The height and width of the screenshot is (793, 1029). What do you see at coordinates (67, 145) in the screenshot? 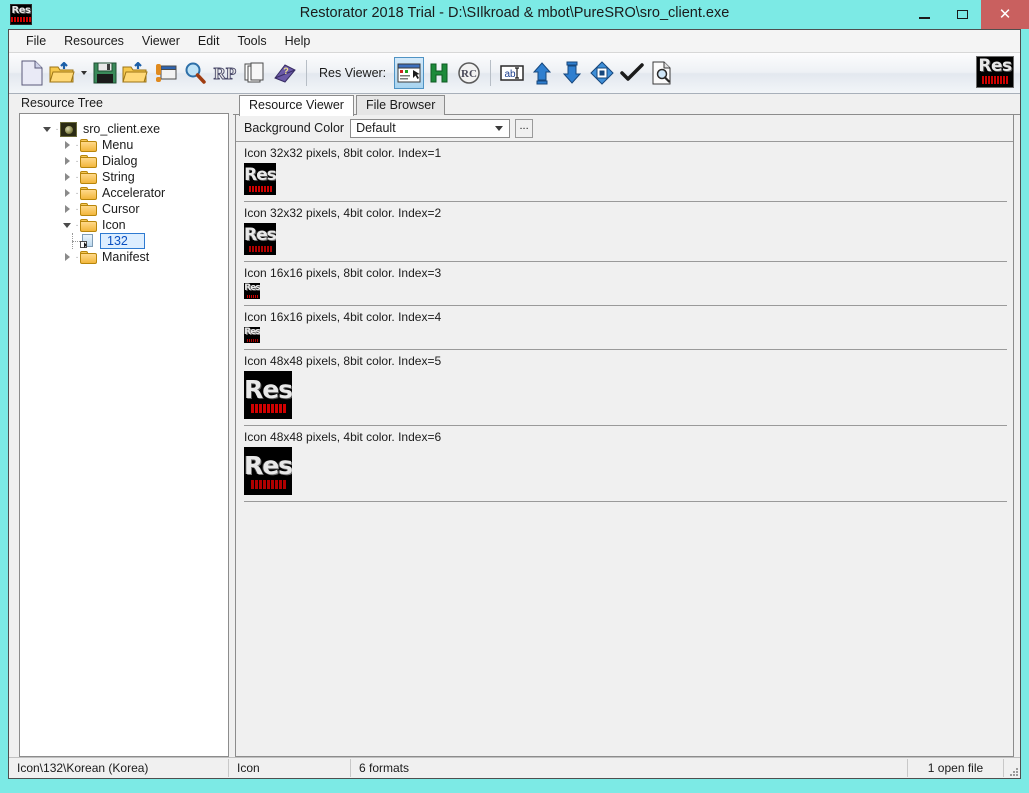
I see `tree-expander-menu` at bounding box center [67, 145].